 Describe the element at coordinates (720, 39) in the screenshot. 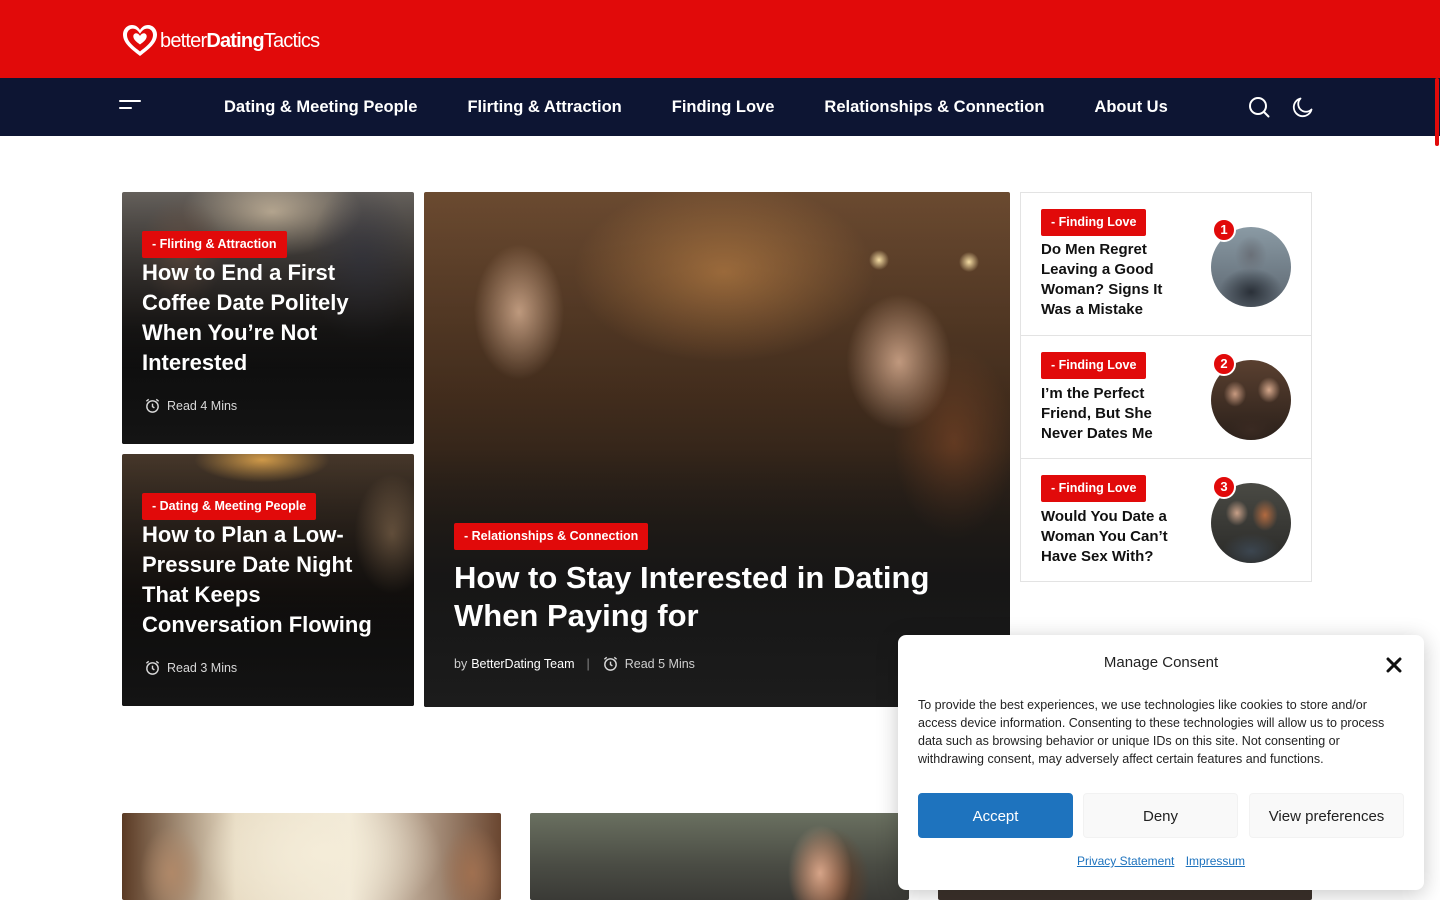

I see `top-header: betterDatingTactics` at that location.